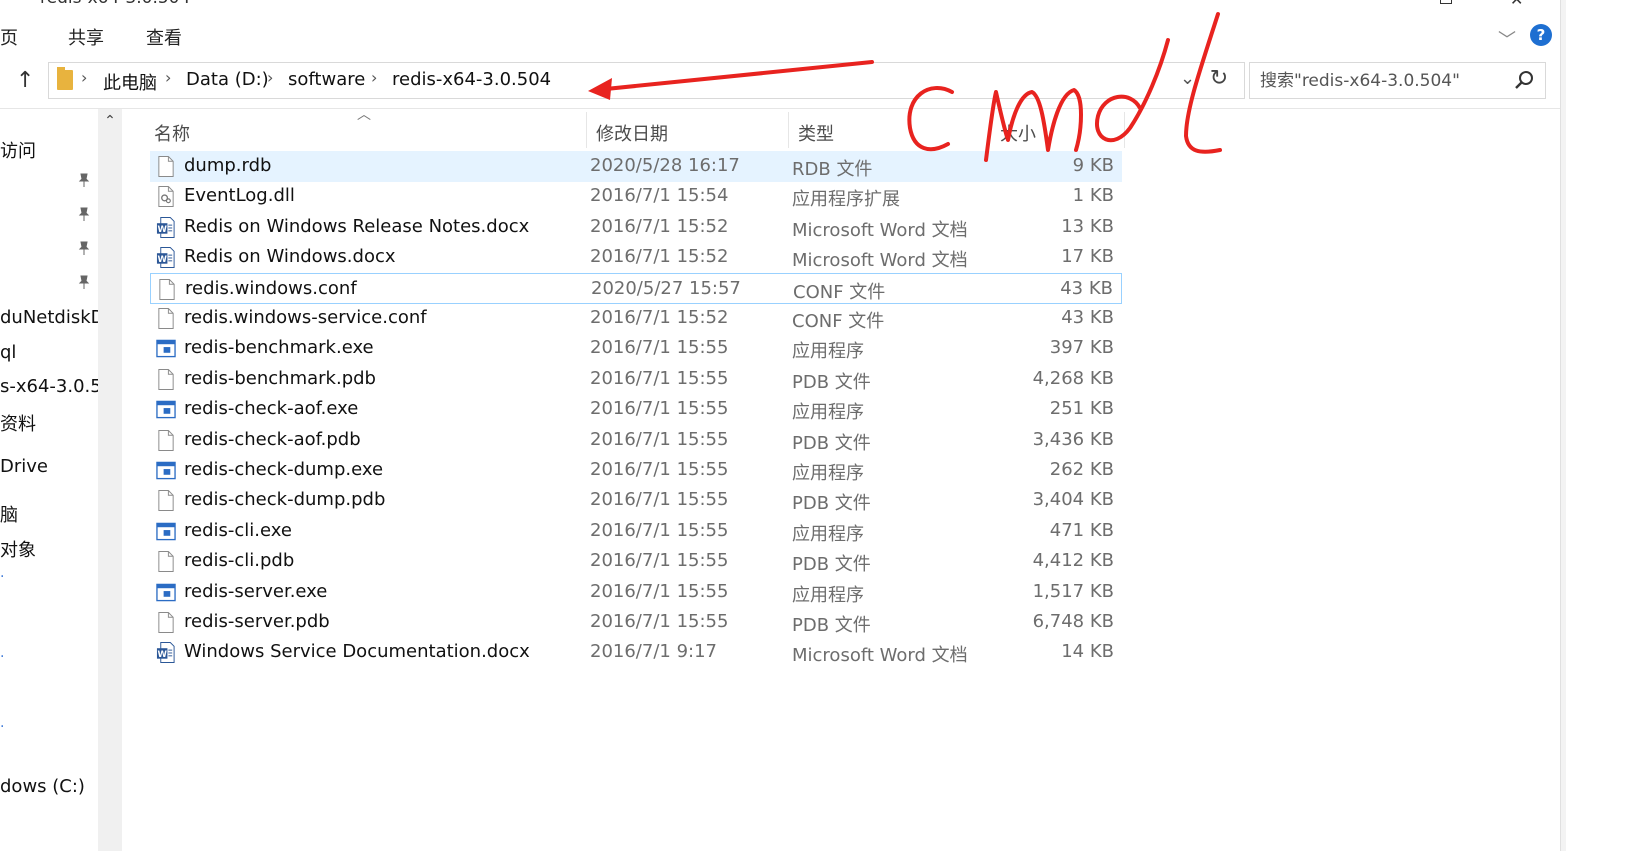  I want to click on nav-item-materials: 资料, so click(18, 423).